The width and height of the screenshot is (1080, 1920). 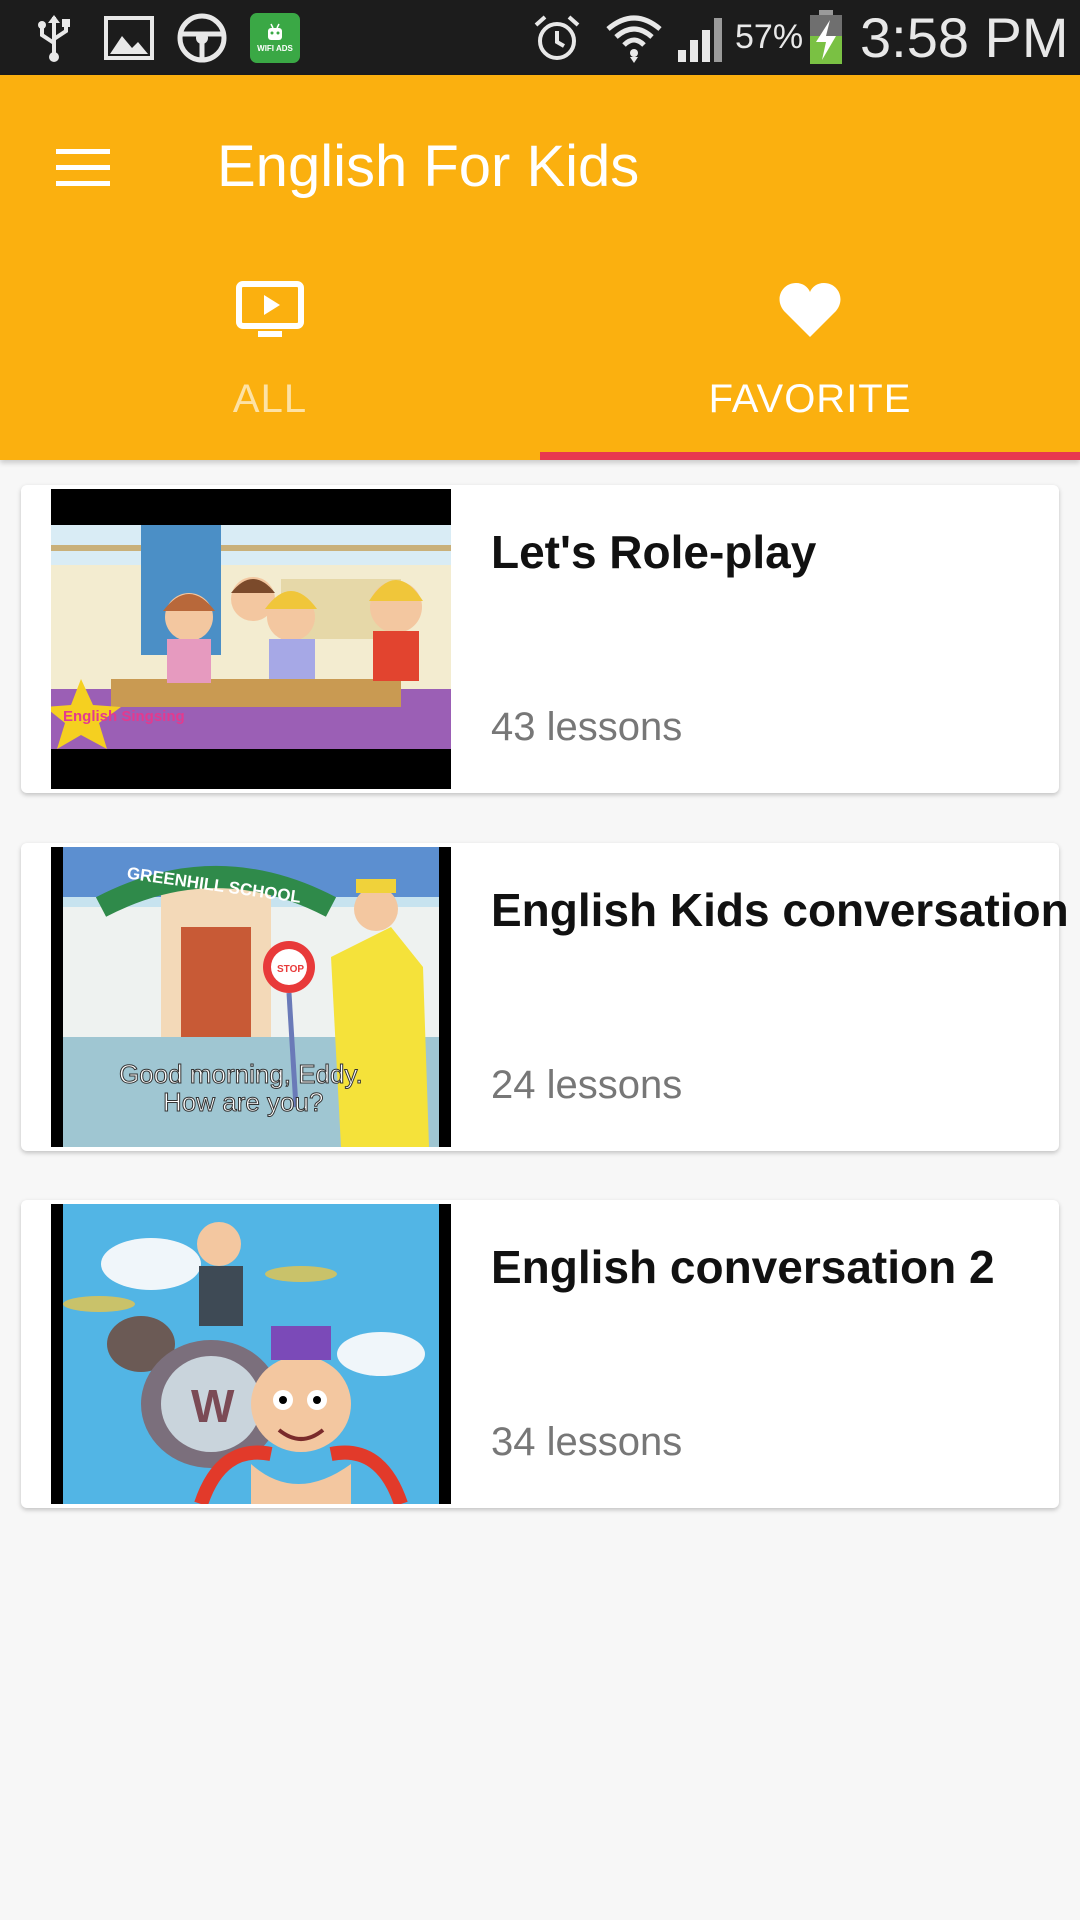 What do you see at coordinates (243, 1102) in the screenshot?
I see `thumbnail-caption-line-2: How are you?` at bounding box center [243, 1102].